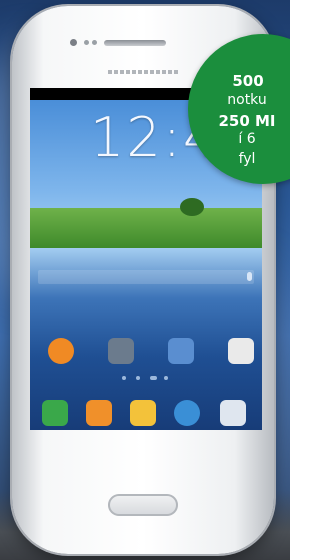  Describe the element at coordinates (55, 413) in the screenshot. I see `phone-icon` at that location.